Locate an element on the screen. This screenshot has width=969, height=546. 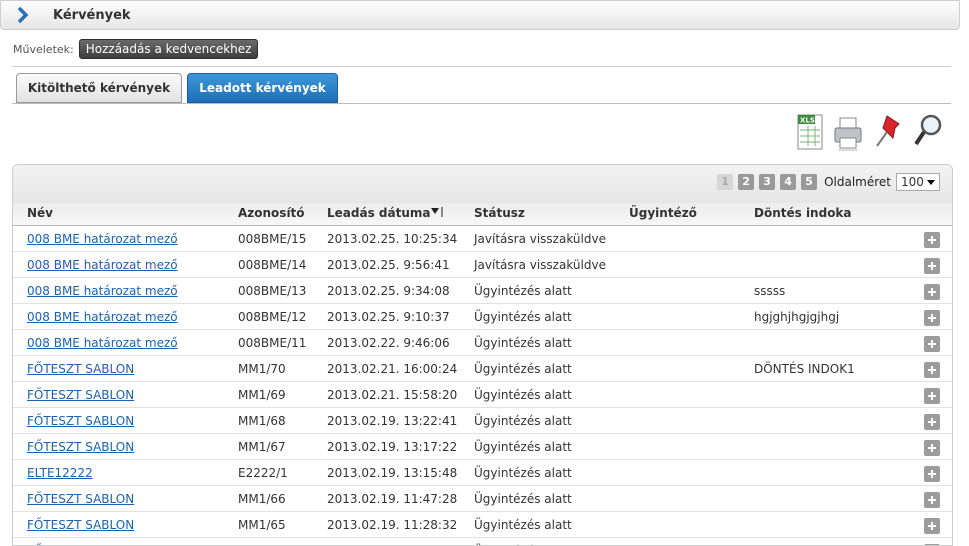
tab-fillable-requests: Kitölthető kérvények is located at coordinates (99, 88).